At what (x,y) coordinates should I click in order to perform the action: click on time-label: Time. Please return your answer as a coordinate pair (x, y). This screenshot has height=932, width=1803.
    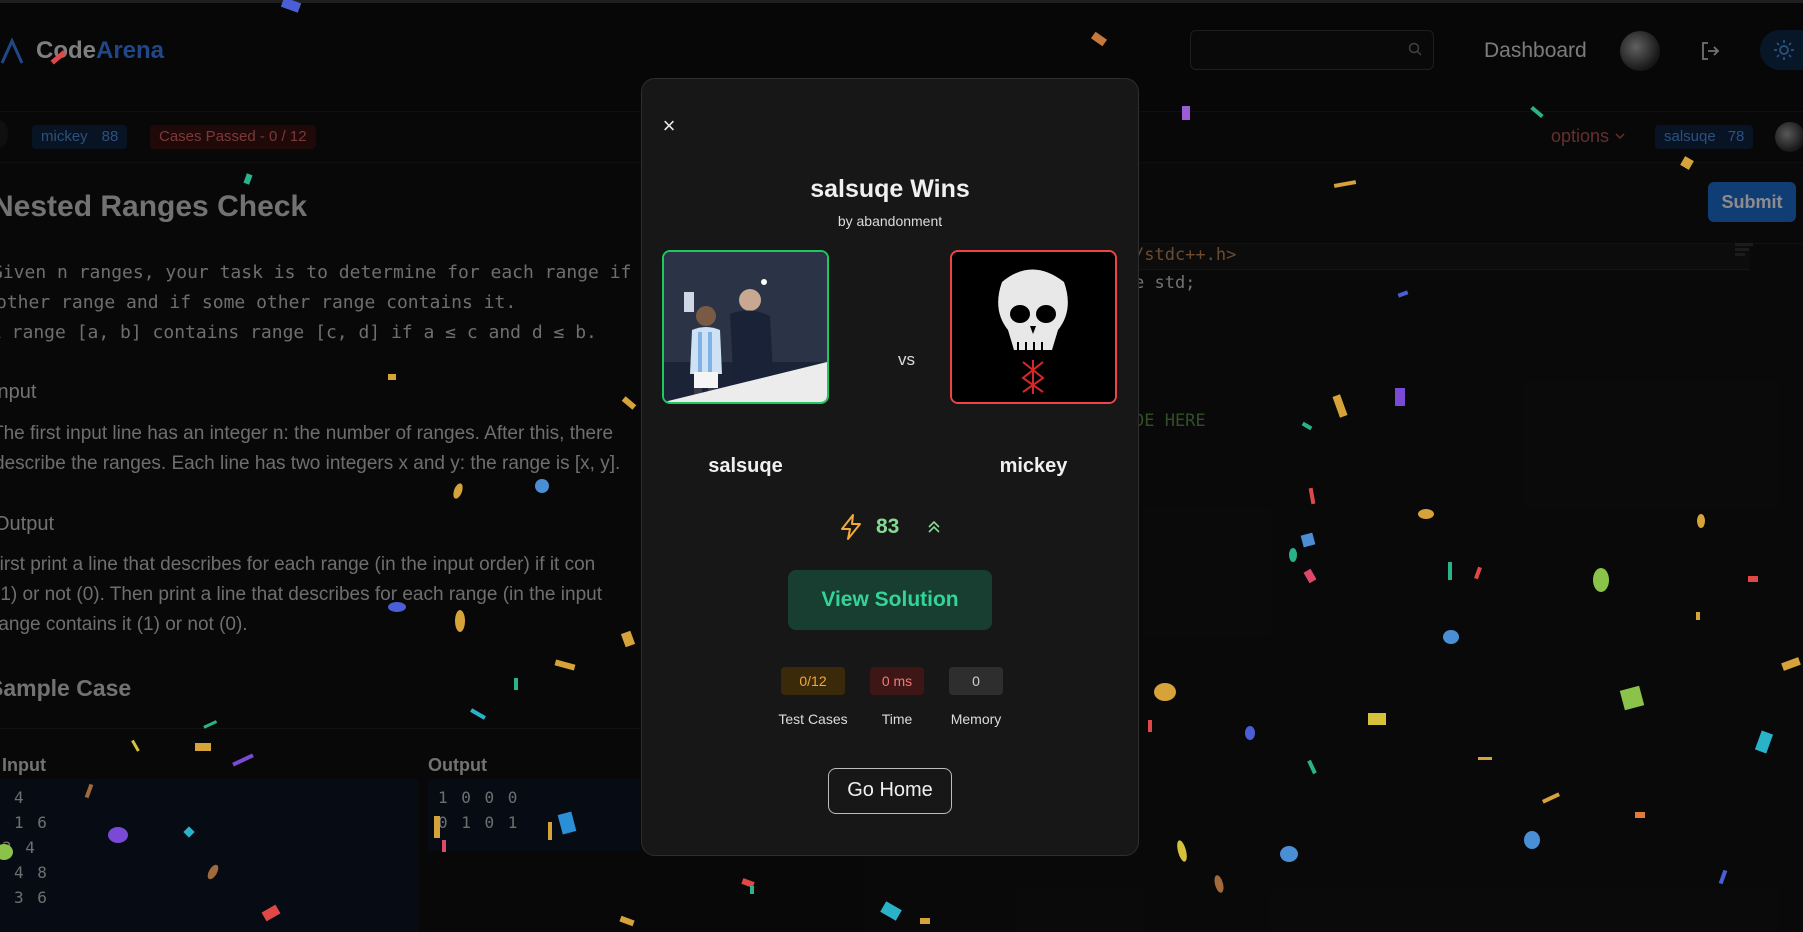
    Looking at the image, I should click on (897, 719).